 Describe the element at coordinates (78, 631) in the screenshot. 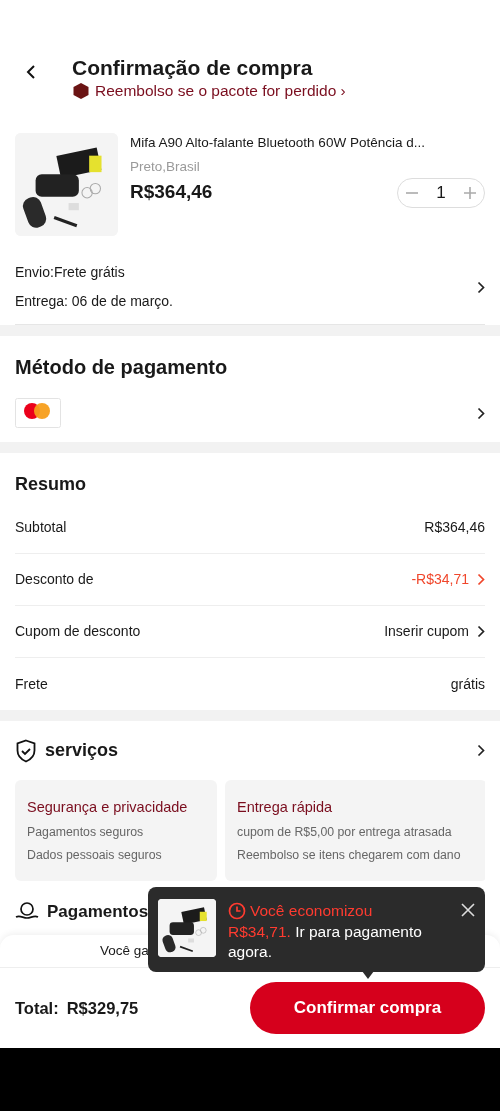

I see `summary-label: Cupom de desconto` at that location.